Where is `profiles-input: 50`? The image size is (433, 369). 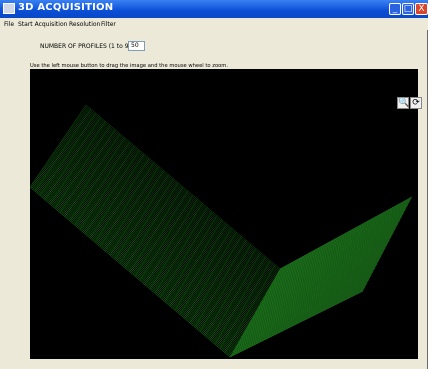
profiles-input: 50 is located at coordinates (136, 46).